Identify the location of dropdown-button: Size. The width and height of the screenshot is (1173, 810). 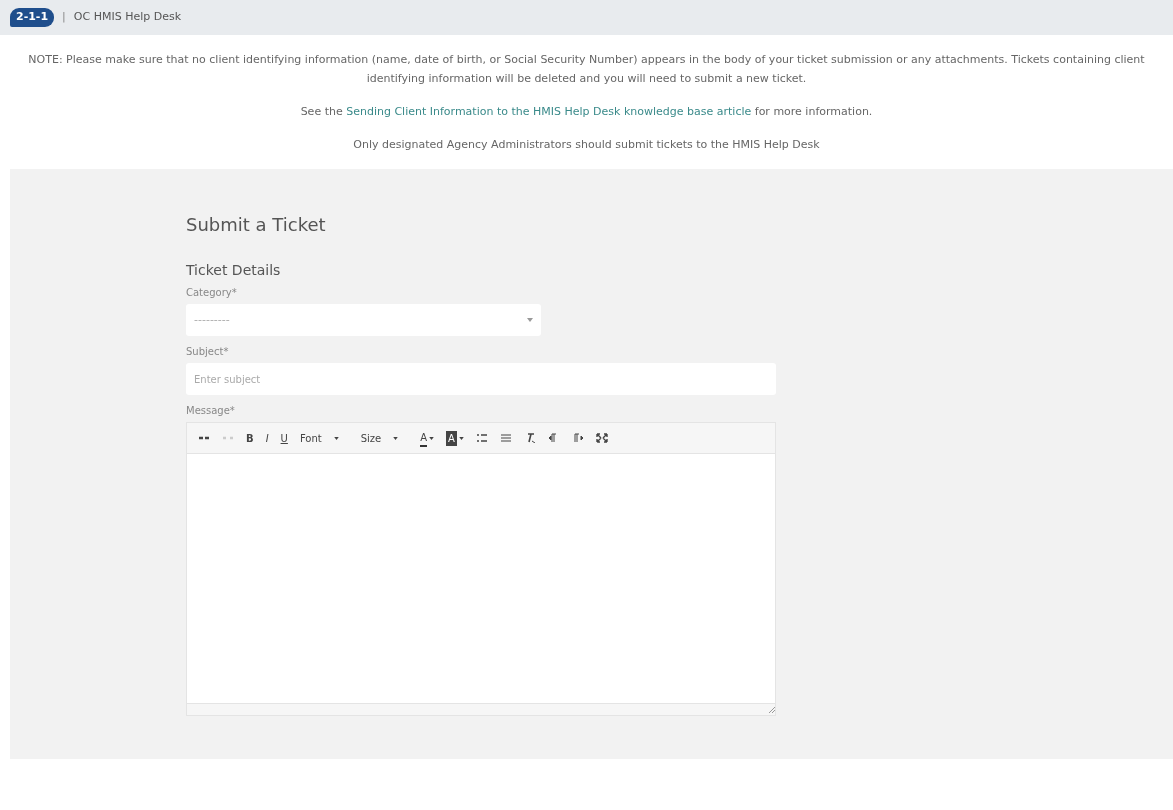
(379, 438).